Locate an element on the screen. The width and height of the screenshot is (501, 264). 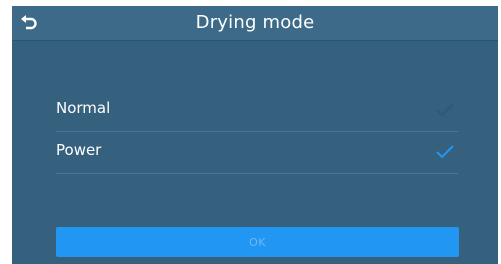
option-power: Power is located at coordinates (257, 153).